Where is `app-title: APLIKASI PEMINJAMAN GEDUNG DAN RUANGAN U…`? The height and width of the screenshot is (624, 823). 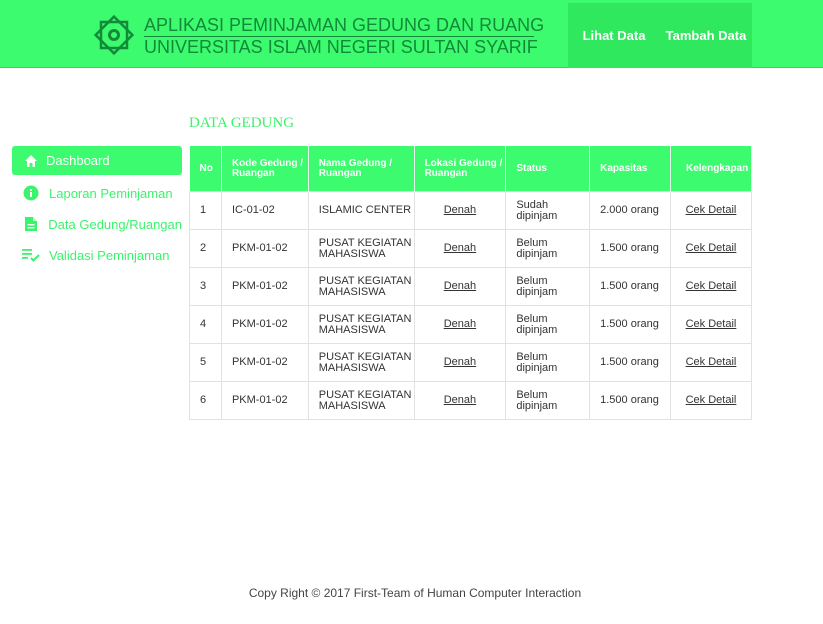
app-title: APLIKASI PEMINJAMAN GEDUNG DAN RUANGAN U… is located at coordinates (344, 36).